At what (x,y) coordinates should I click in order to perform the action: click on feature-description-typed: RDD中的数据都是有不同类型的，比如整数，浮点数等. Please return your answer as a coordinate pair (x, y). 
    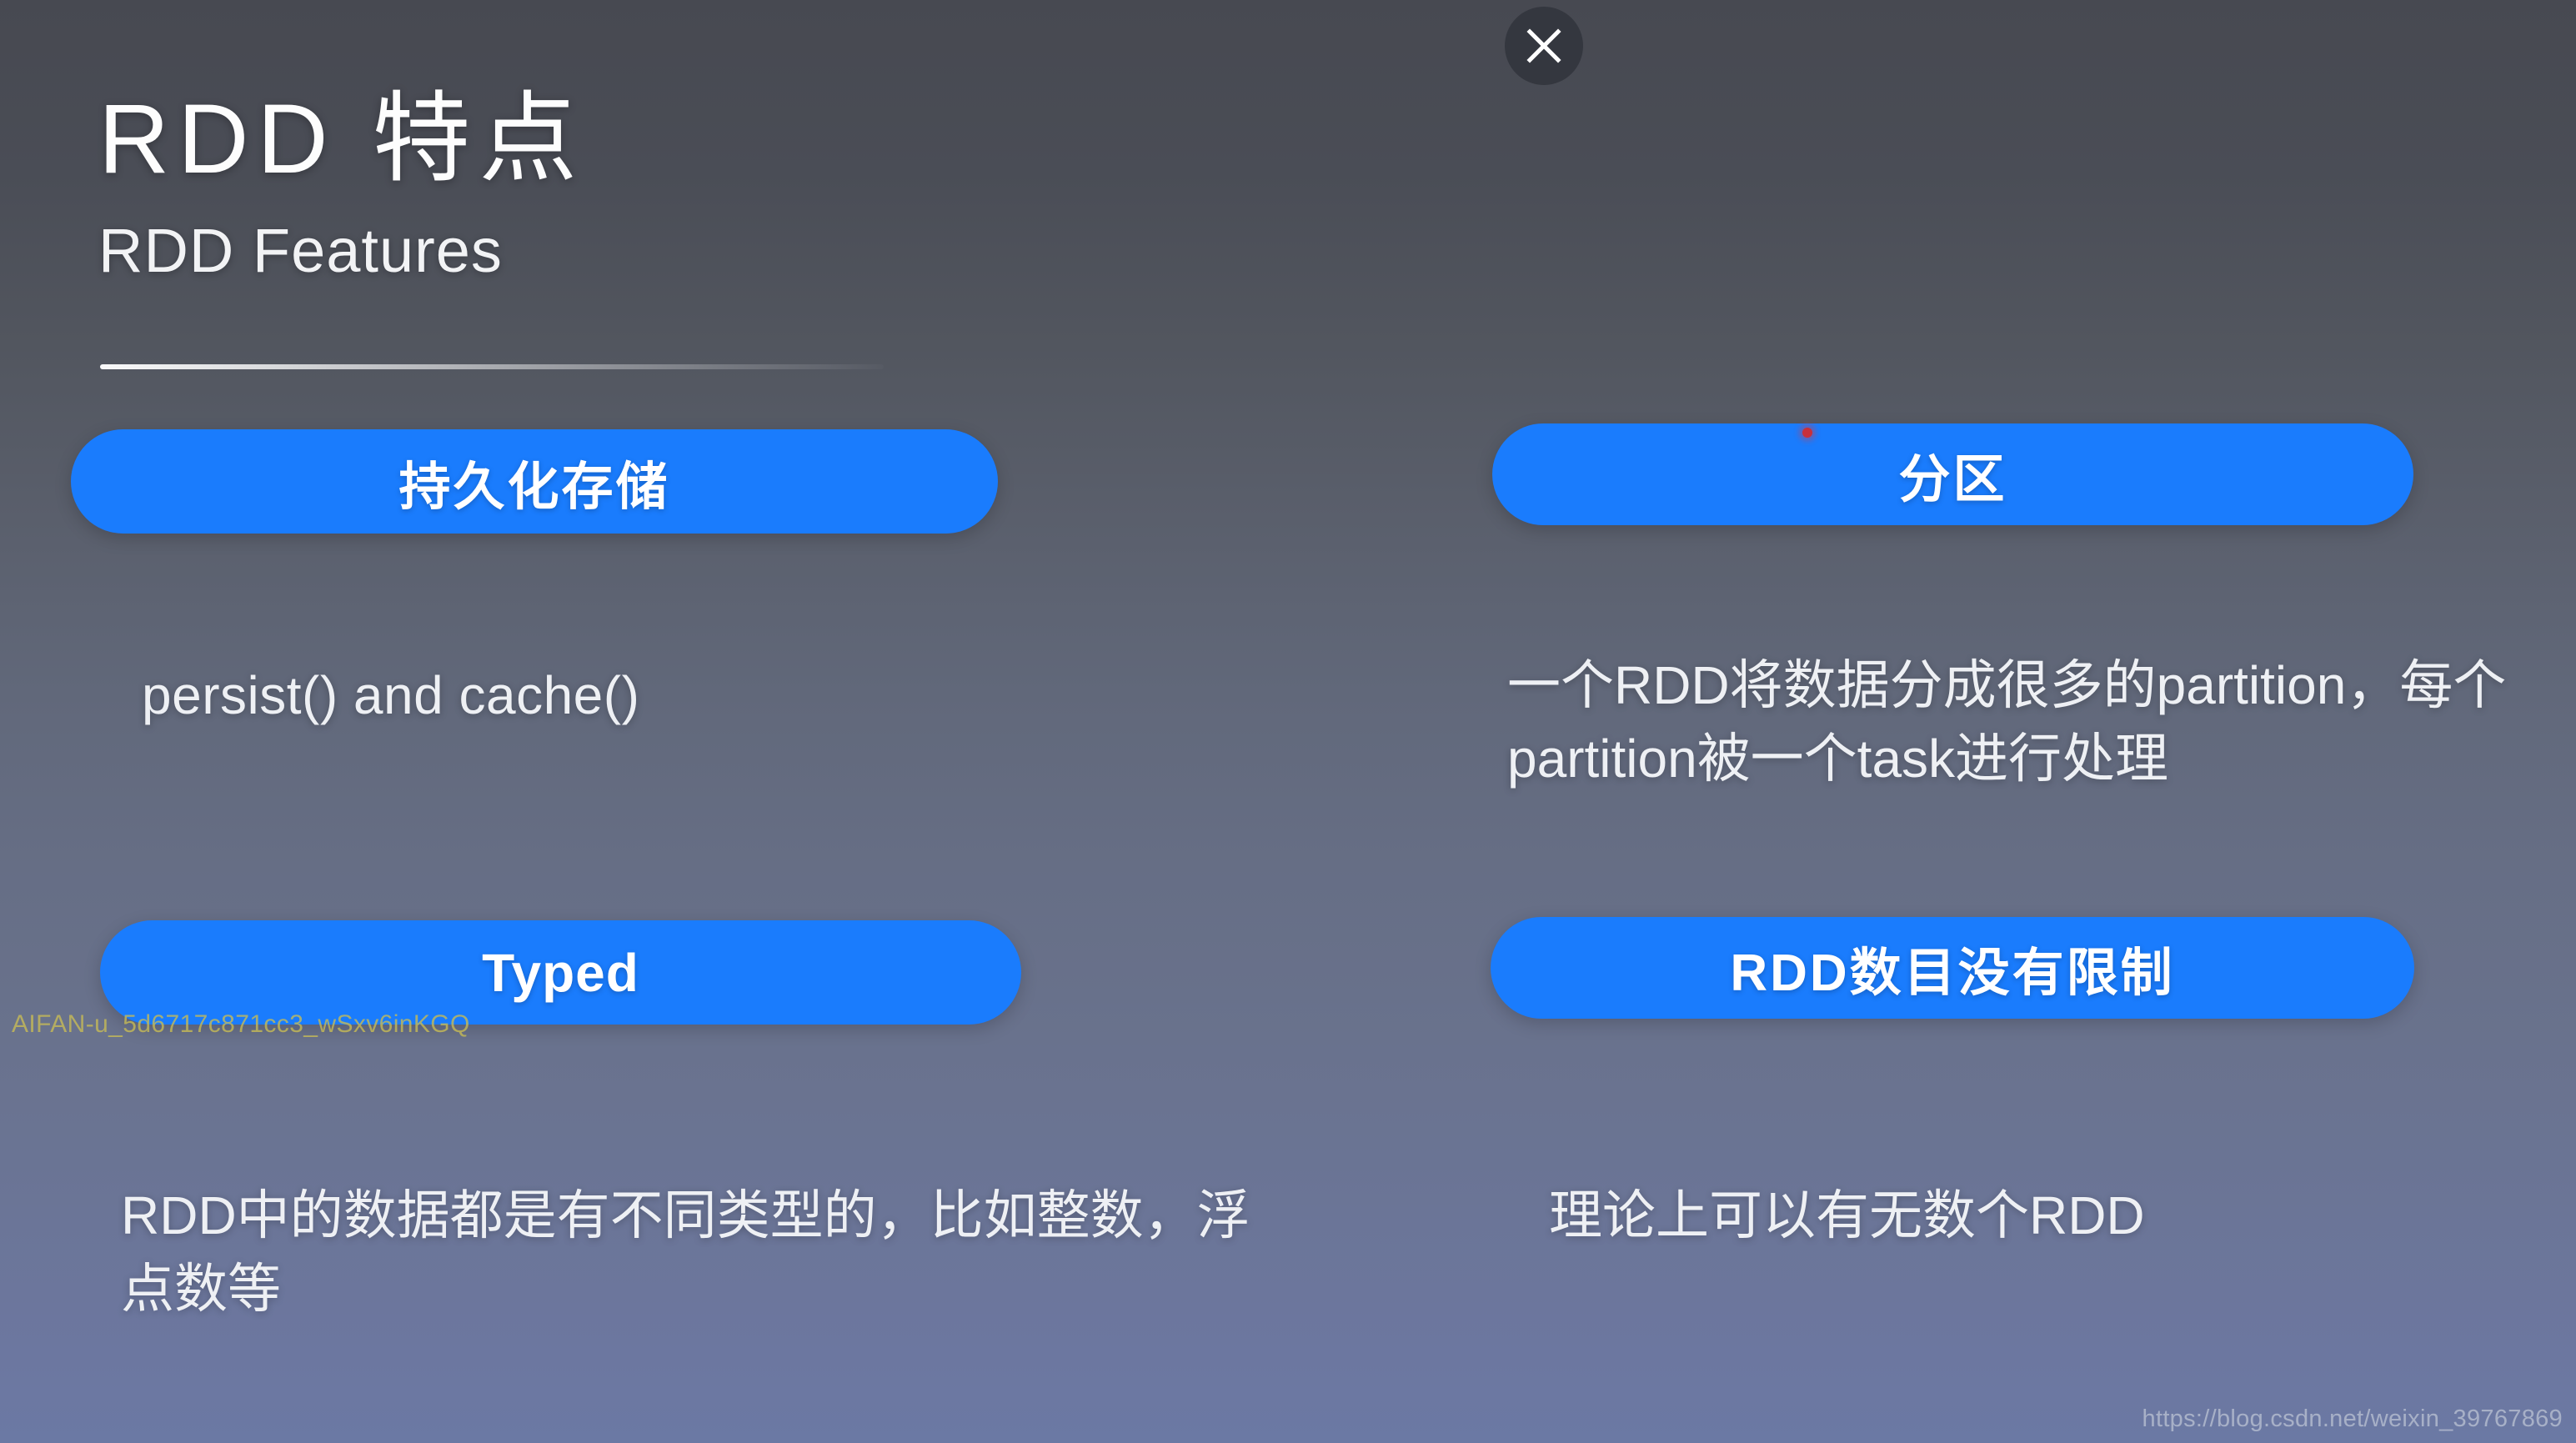
    Looking at the image, I should click on (685, 1252).